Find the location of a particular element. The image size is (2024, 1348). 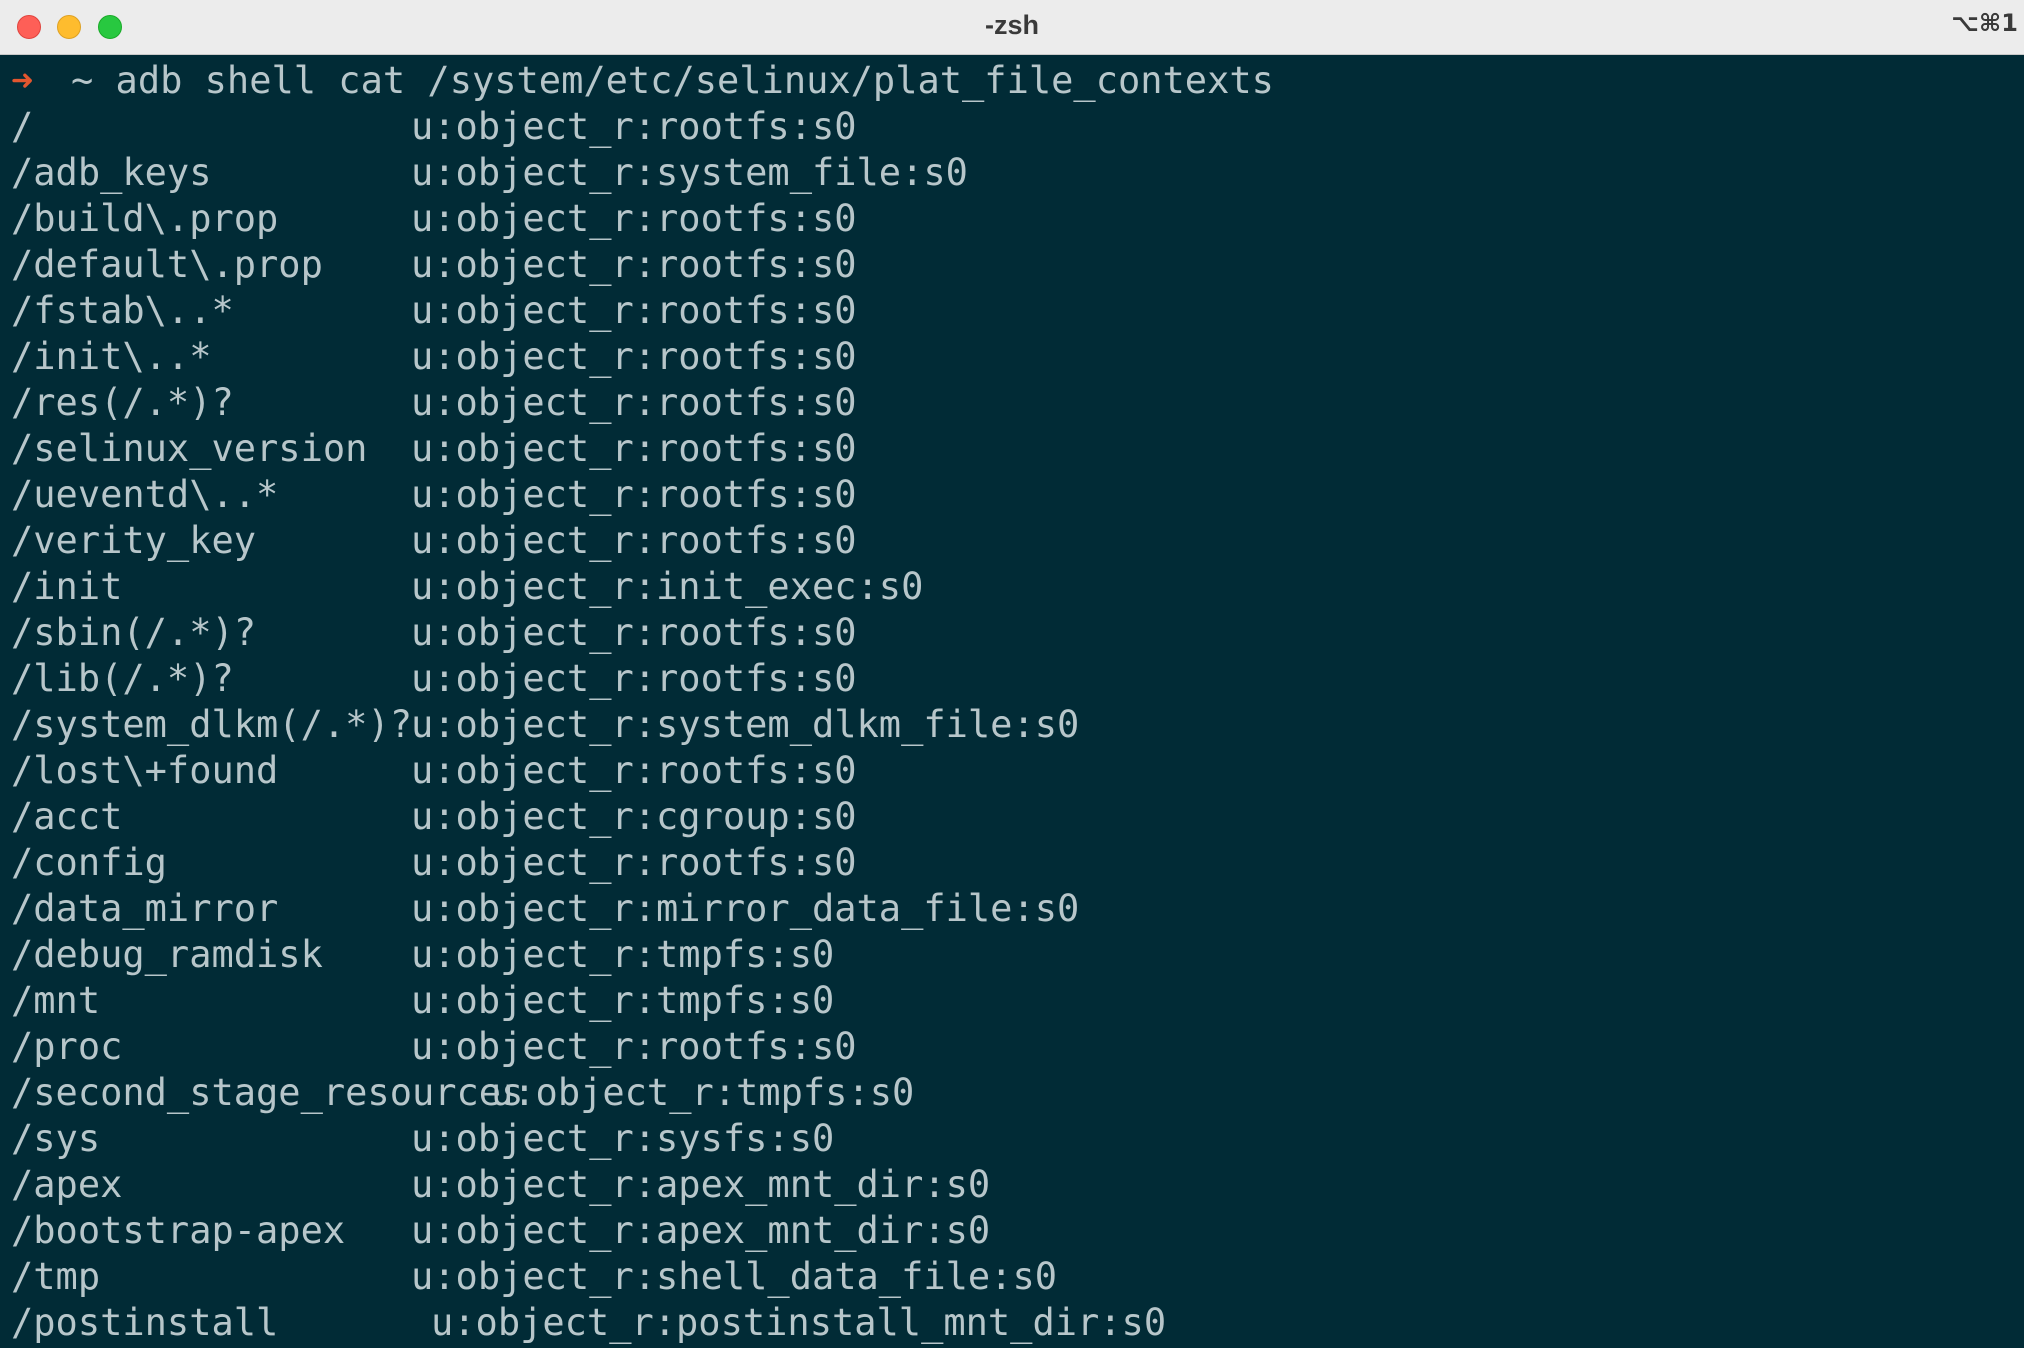

list-item: /selinux_version u:object_r:rootfs:s0 is located at coordinates (1011, 449).